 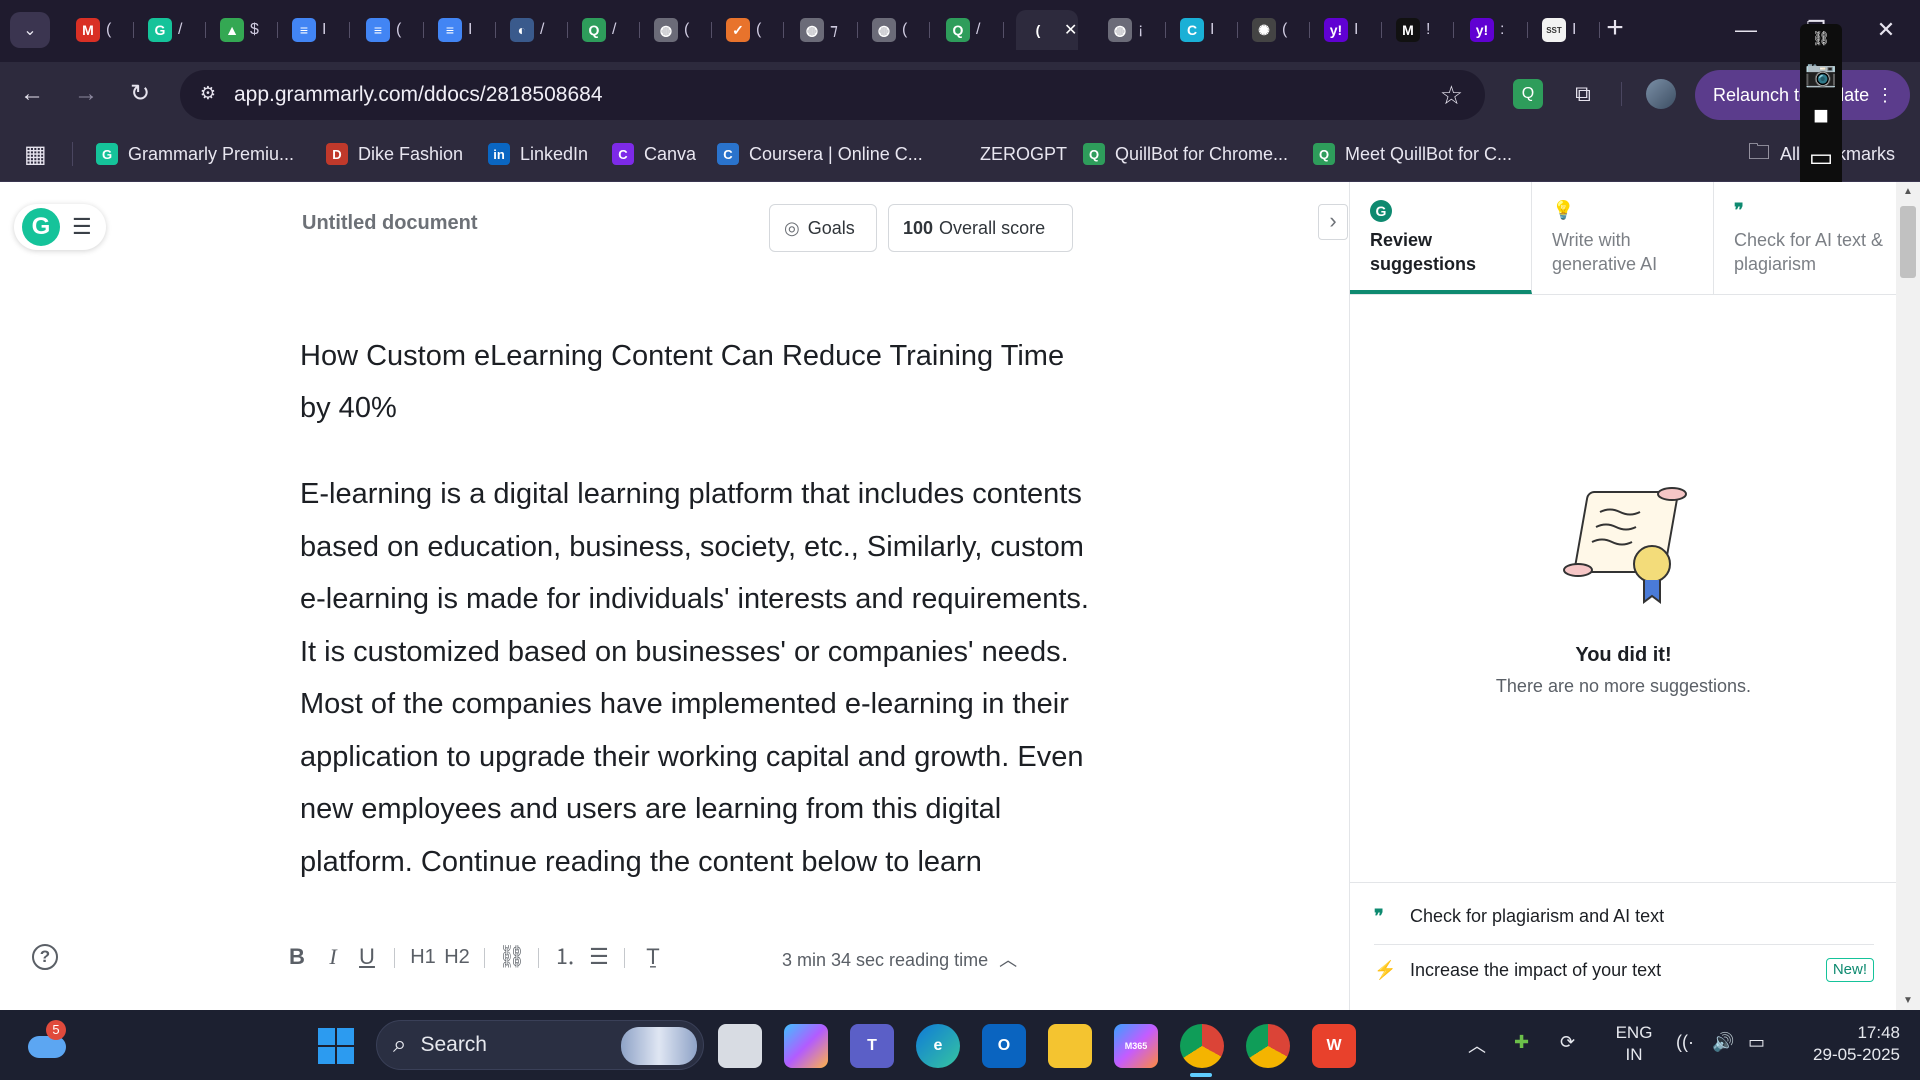 What do you see at coordinates (1004, 1046) in the screenshot?
I see `outlook-icon: O` at bounding box center [1004, 1046].